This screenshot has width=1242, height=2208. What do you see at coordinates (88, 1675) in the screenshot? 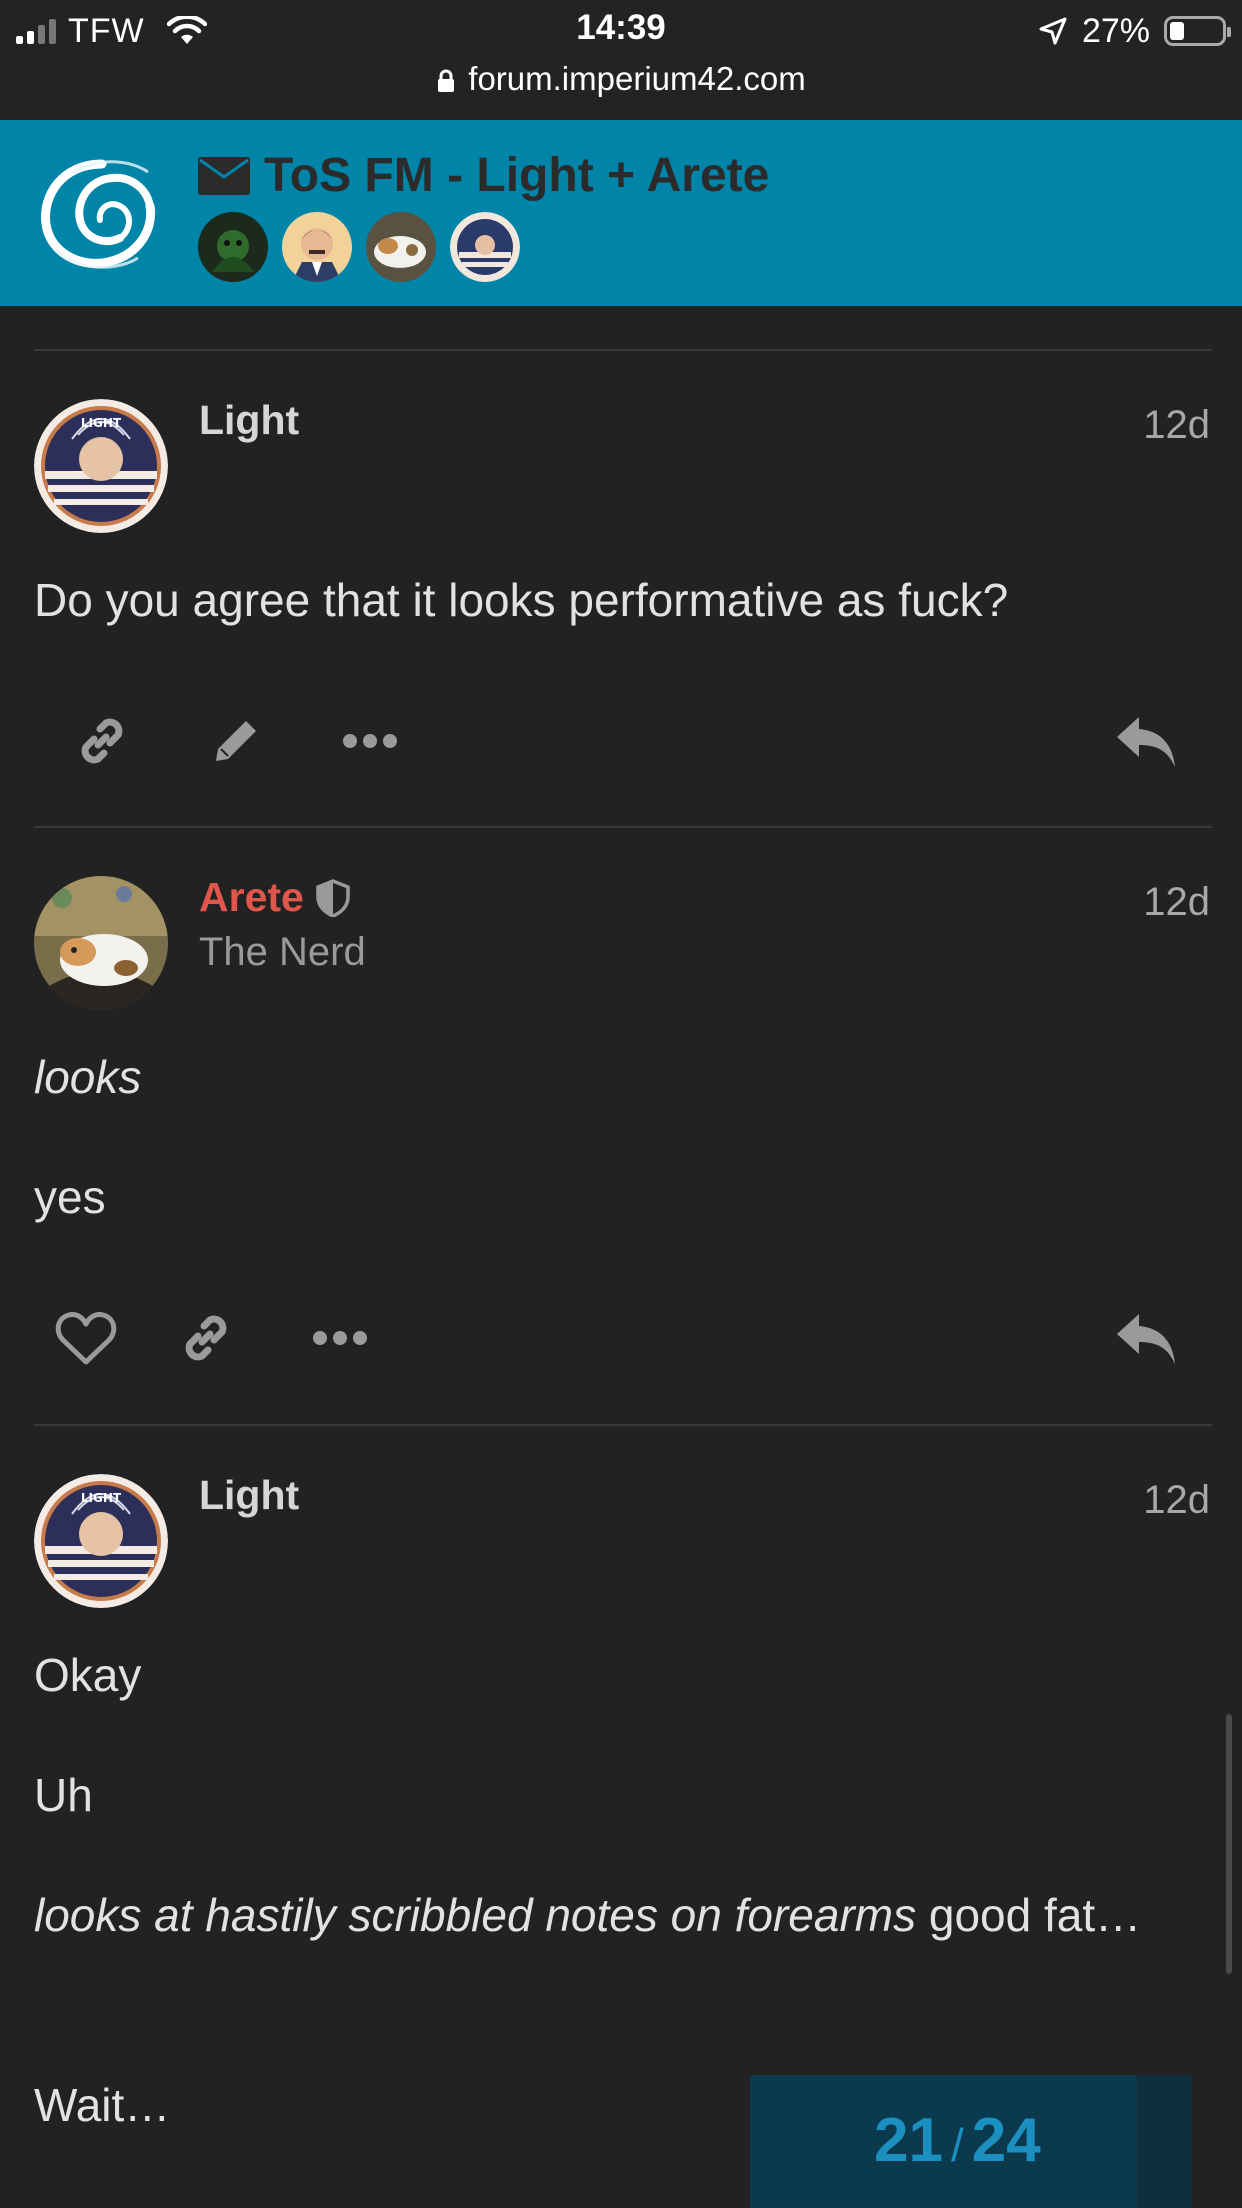
I see `post-body-line: Okay` at bounding box center [88, 1675].